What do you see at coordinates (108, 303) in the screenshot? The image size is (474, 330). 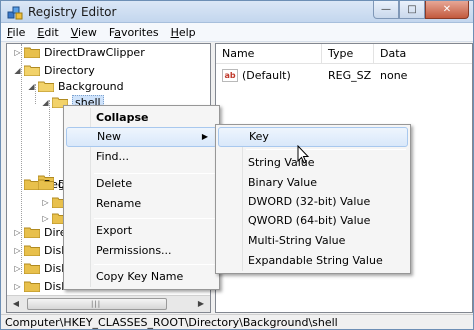 I see `tree-horizontal-scrollbar: ◀ ||| ▶` at bounding box center [108, 303].